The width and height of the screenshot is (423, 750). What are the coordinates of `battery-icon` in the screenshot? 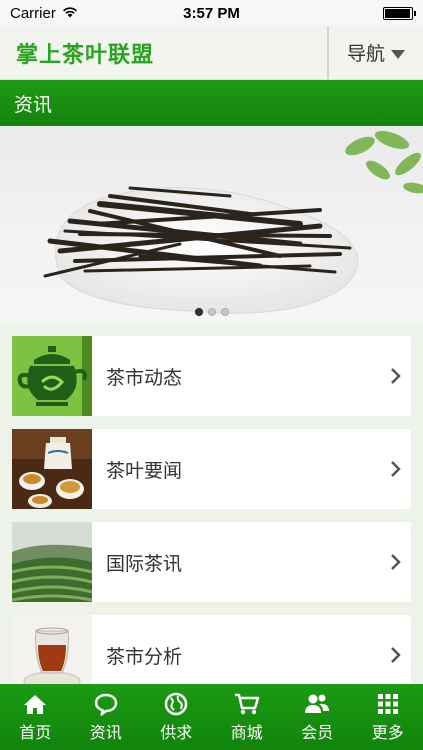 It's located at (399, 13).